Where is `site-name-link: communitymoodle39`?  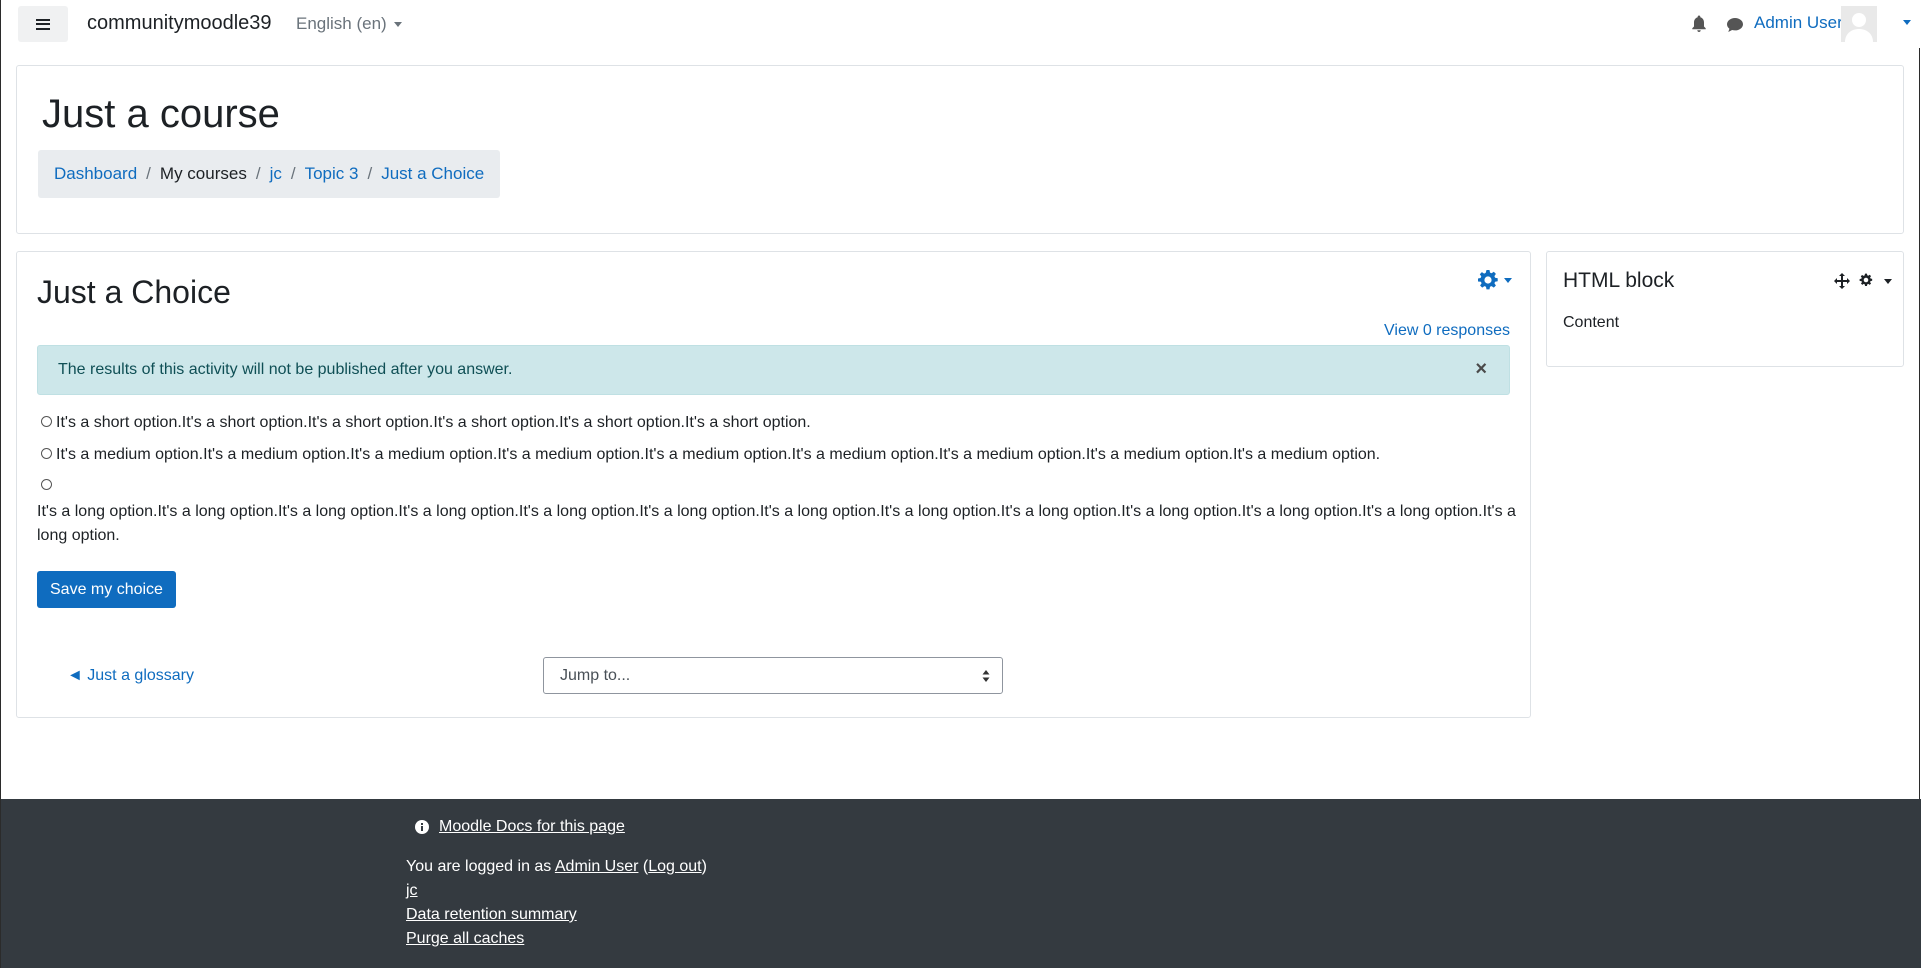 site-name-link: communitymoodle39 is located at coordinates (179, 23).